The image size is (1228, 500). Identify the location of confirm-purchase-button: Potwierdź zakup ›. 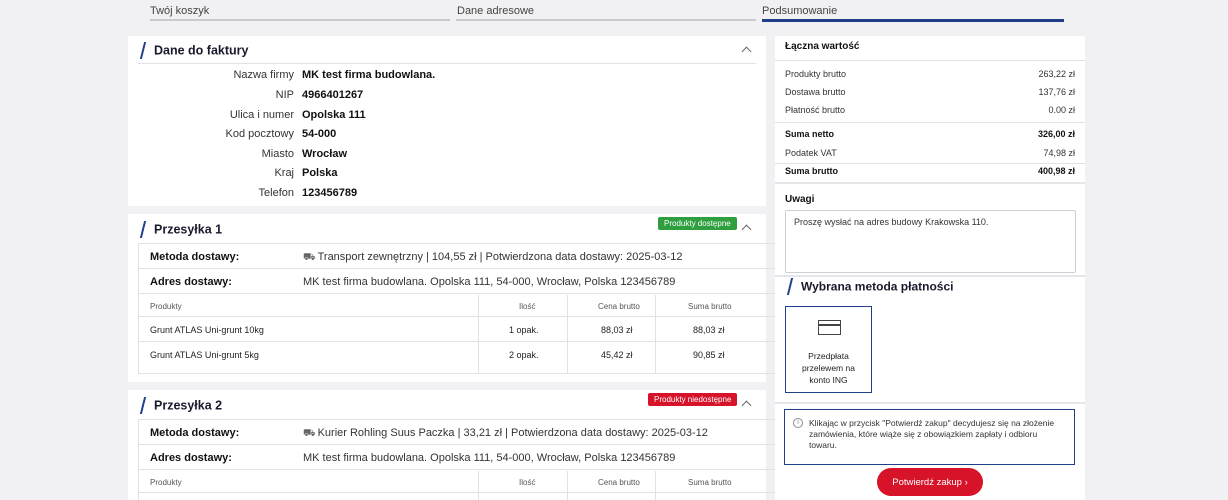
(930, 482).